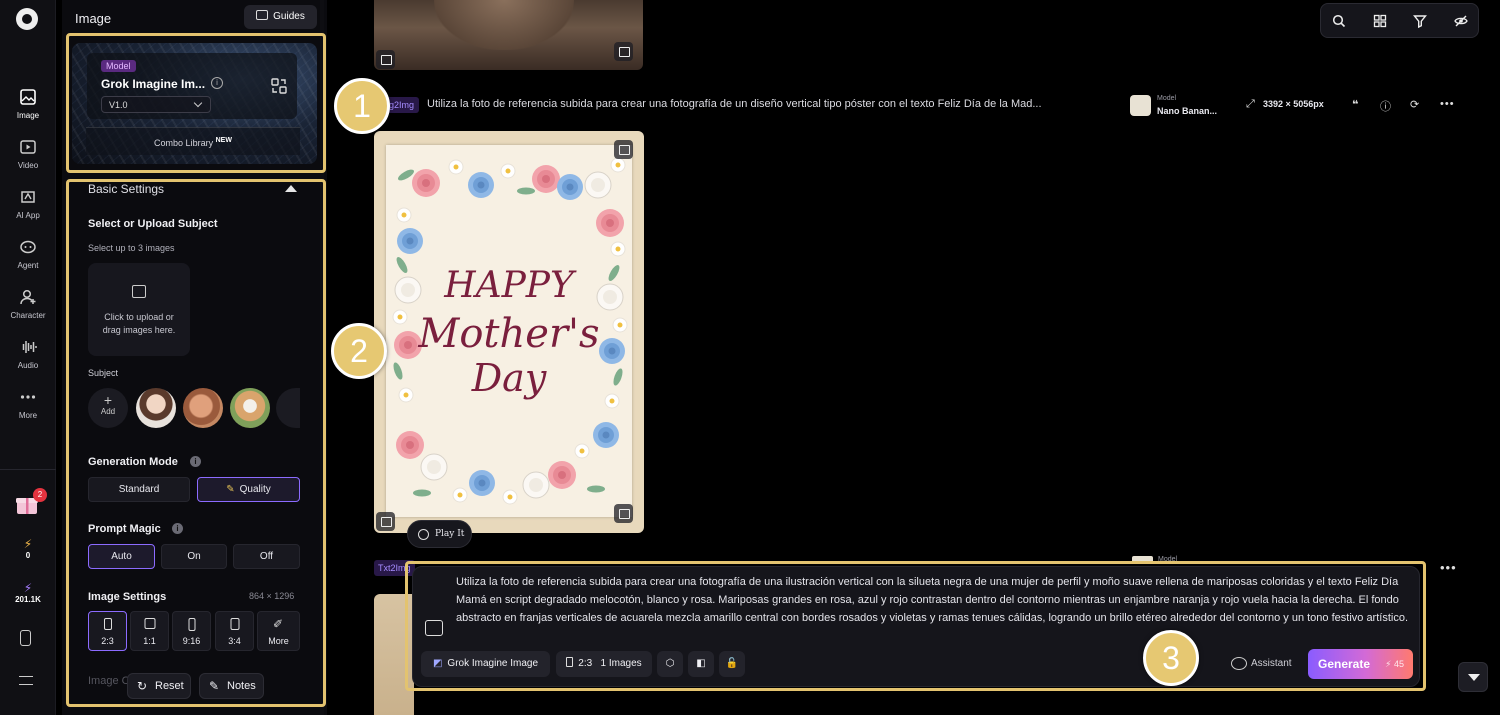  What do you see at coordinates (149, 641) in the screenshot?
I see `ratio-label: 1:1` at bounding box center [149, 641].